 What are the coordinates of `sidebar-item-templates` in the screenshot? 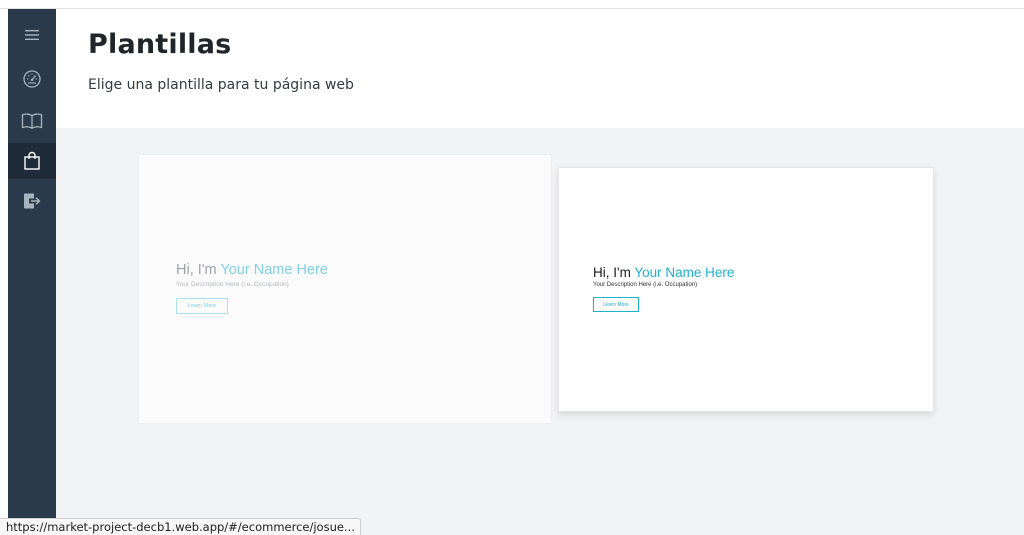 It's located at (32, 161).